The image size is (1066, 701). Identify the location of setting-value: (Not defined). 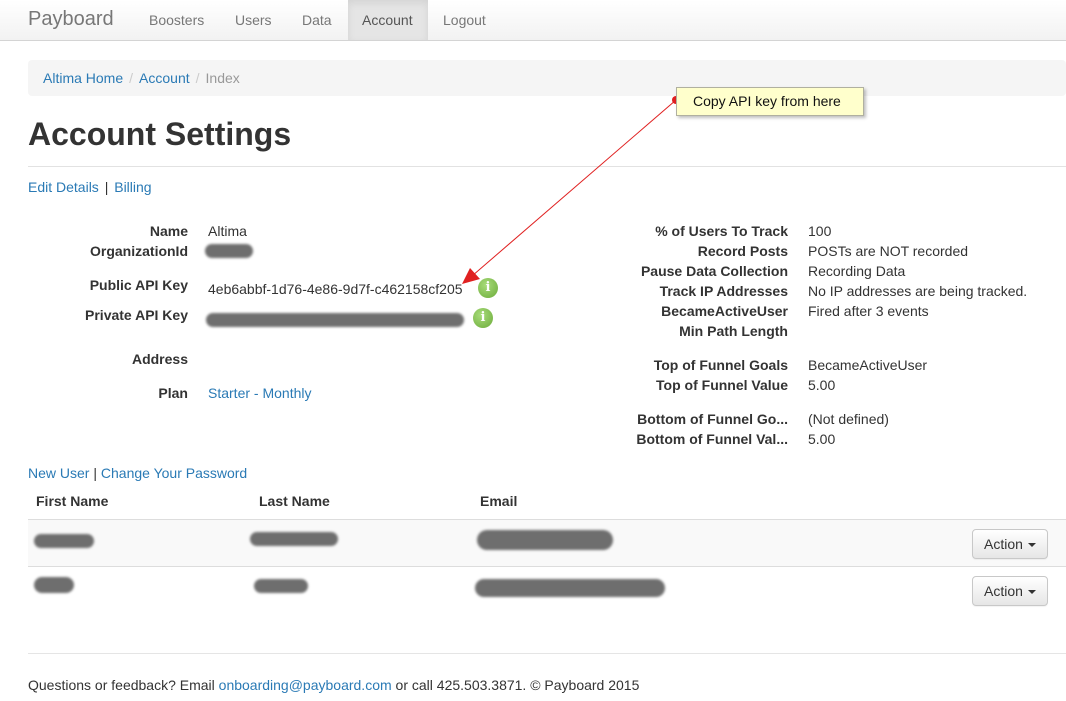
(848, 419).